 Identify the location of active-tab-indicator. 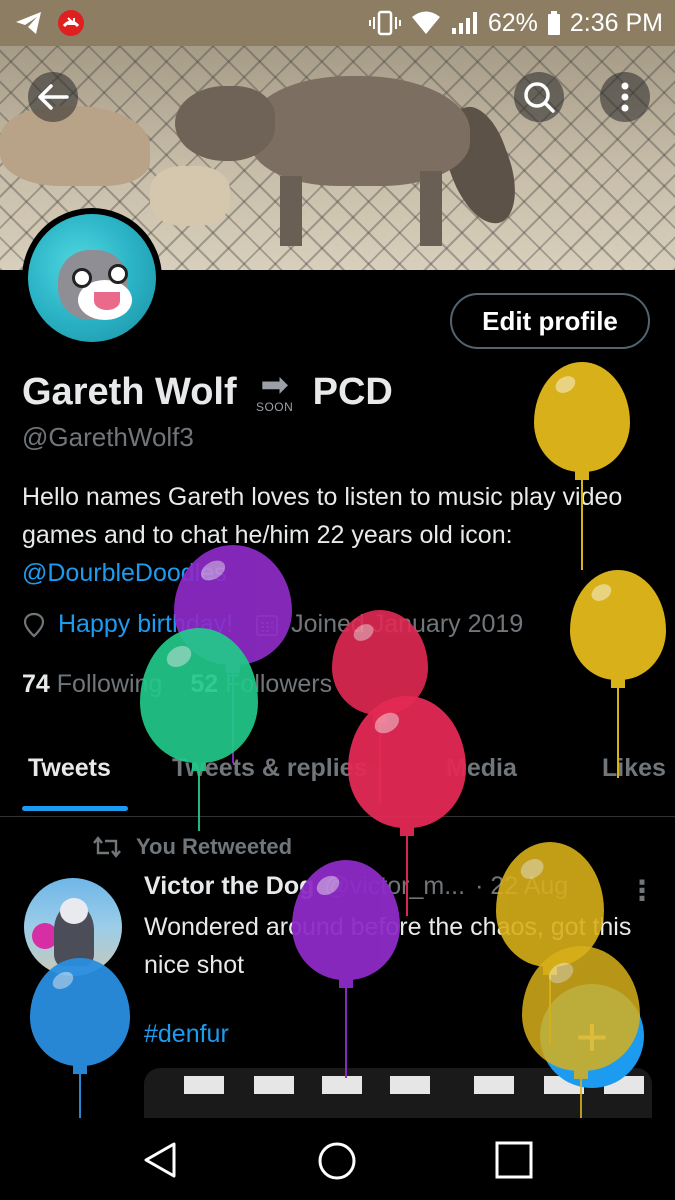
(75, 808).